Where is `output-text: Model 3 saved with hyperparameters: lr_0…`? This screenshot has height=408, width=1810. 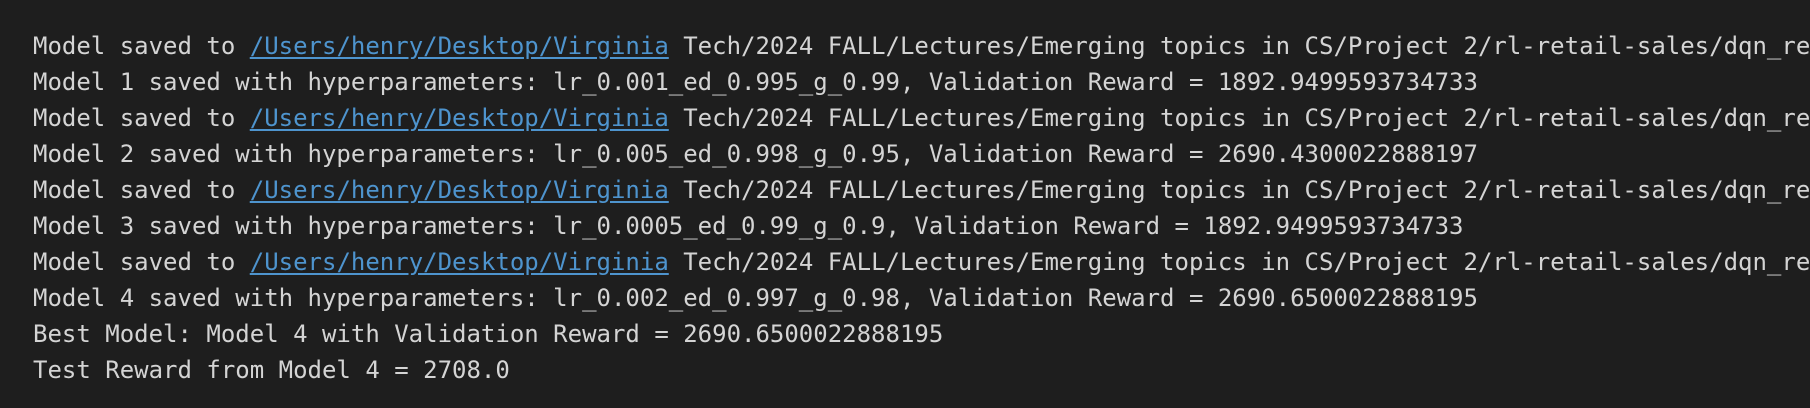 output-text: Model 3 saved with hyperparameters: lr_0… is located at coordinates (748, 226).